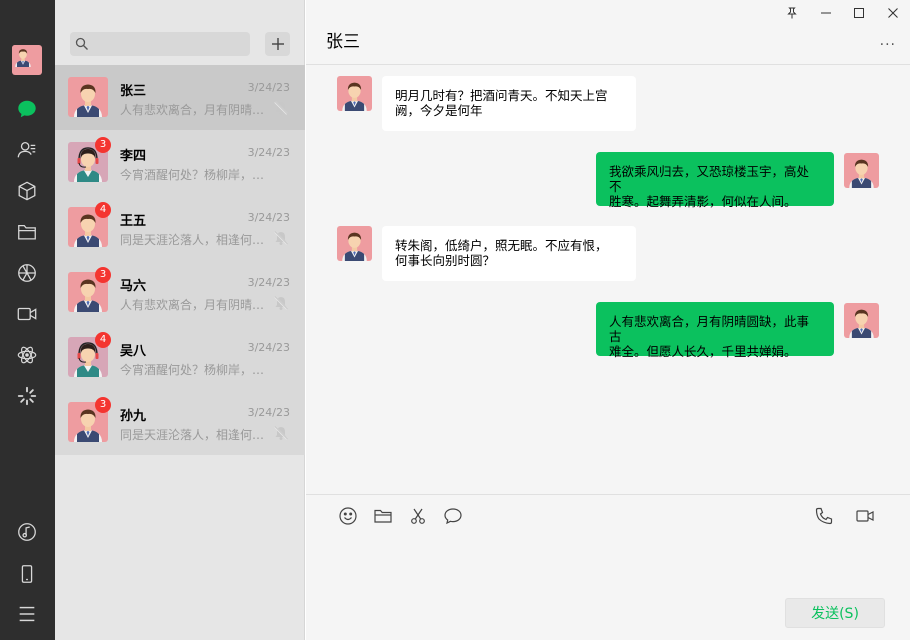 The width and height of the screenshot is (910, 640). Describe the element at coordinates (27, 355) in the screenshot. I see `atom-icon` at that location.